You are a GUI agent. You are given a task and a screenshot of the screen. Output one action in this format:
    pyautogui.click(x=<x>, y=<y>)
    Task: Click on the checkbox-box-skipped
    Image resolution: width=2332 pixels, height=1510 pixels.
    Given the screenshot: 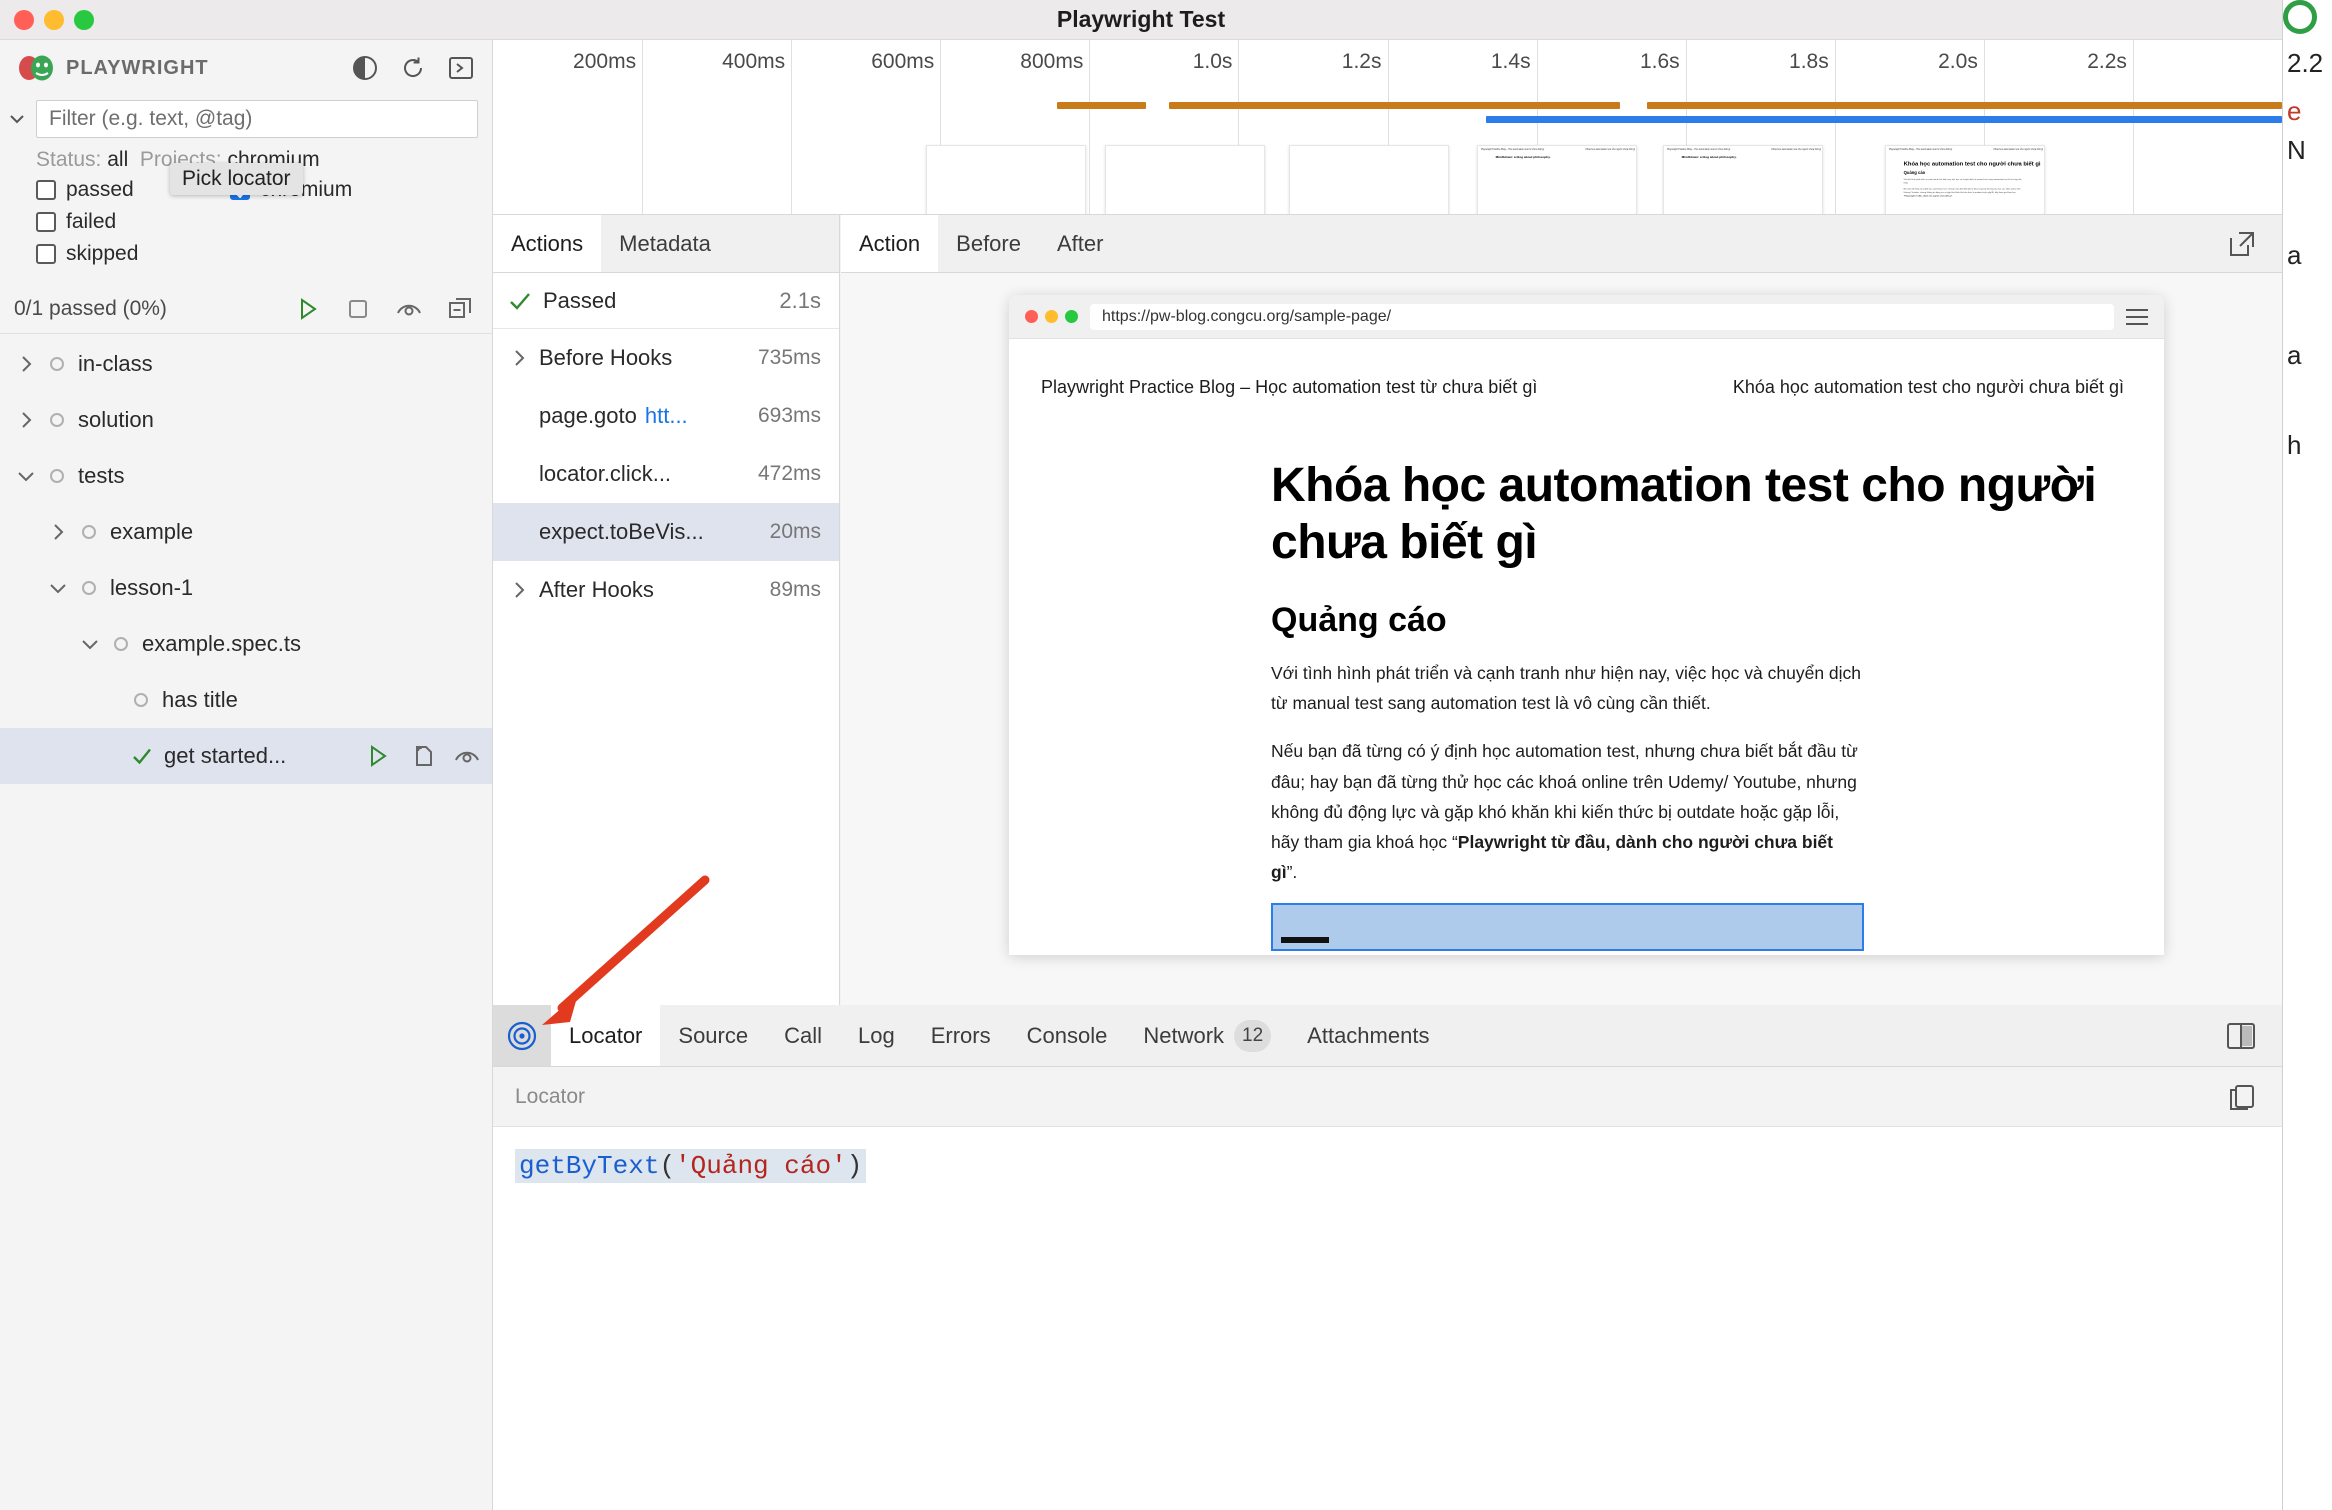 What is the action you would take?
    pyautogui.click(x=46, y=254)
    